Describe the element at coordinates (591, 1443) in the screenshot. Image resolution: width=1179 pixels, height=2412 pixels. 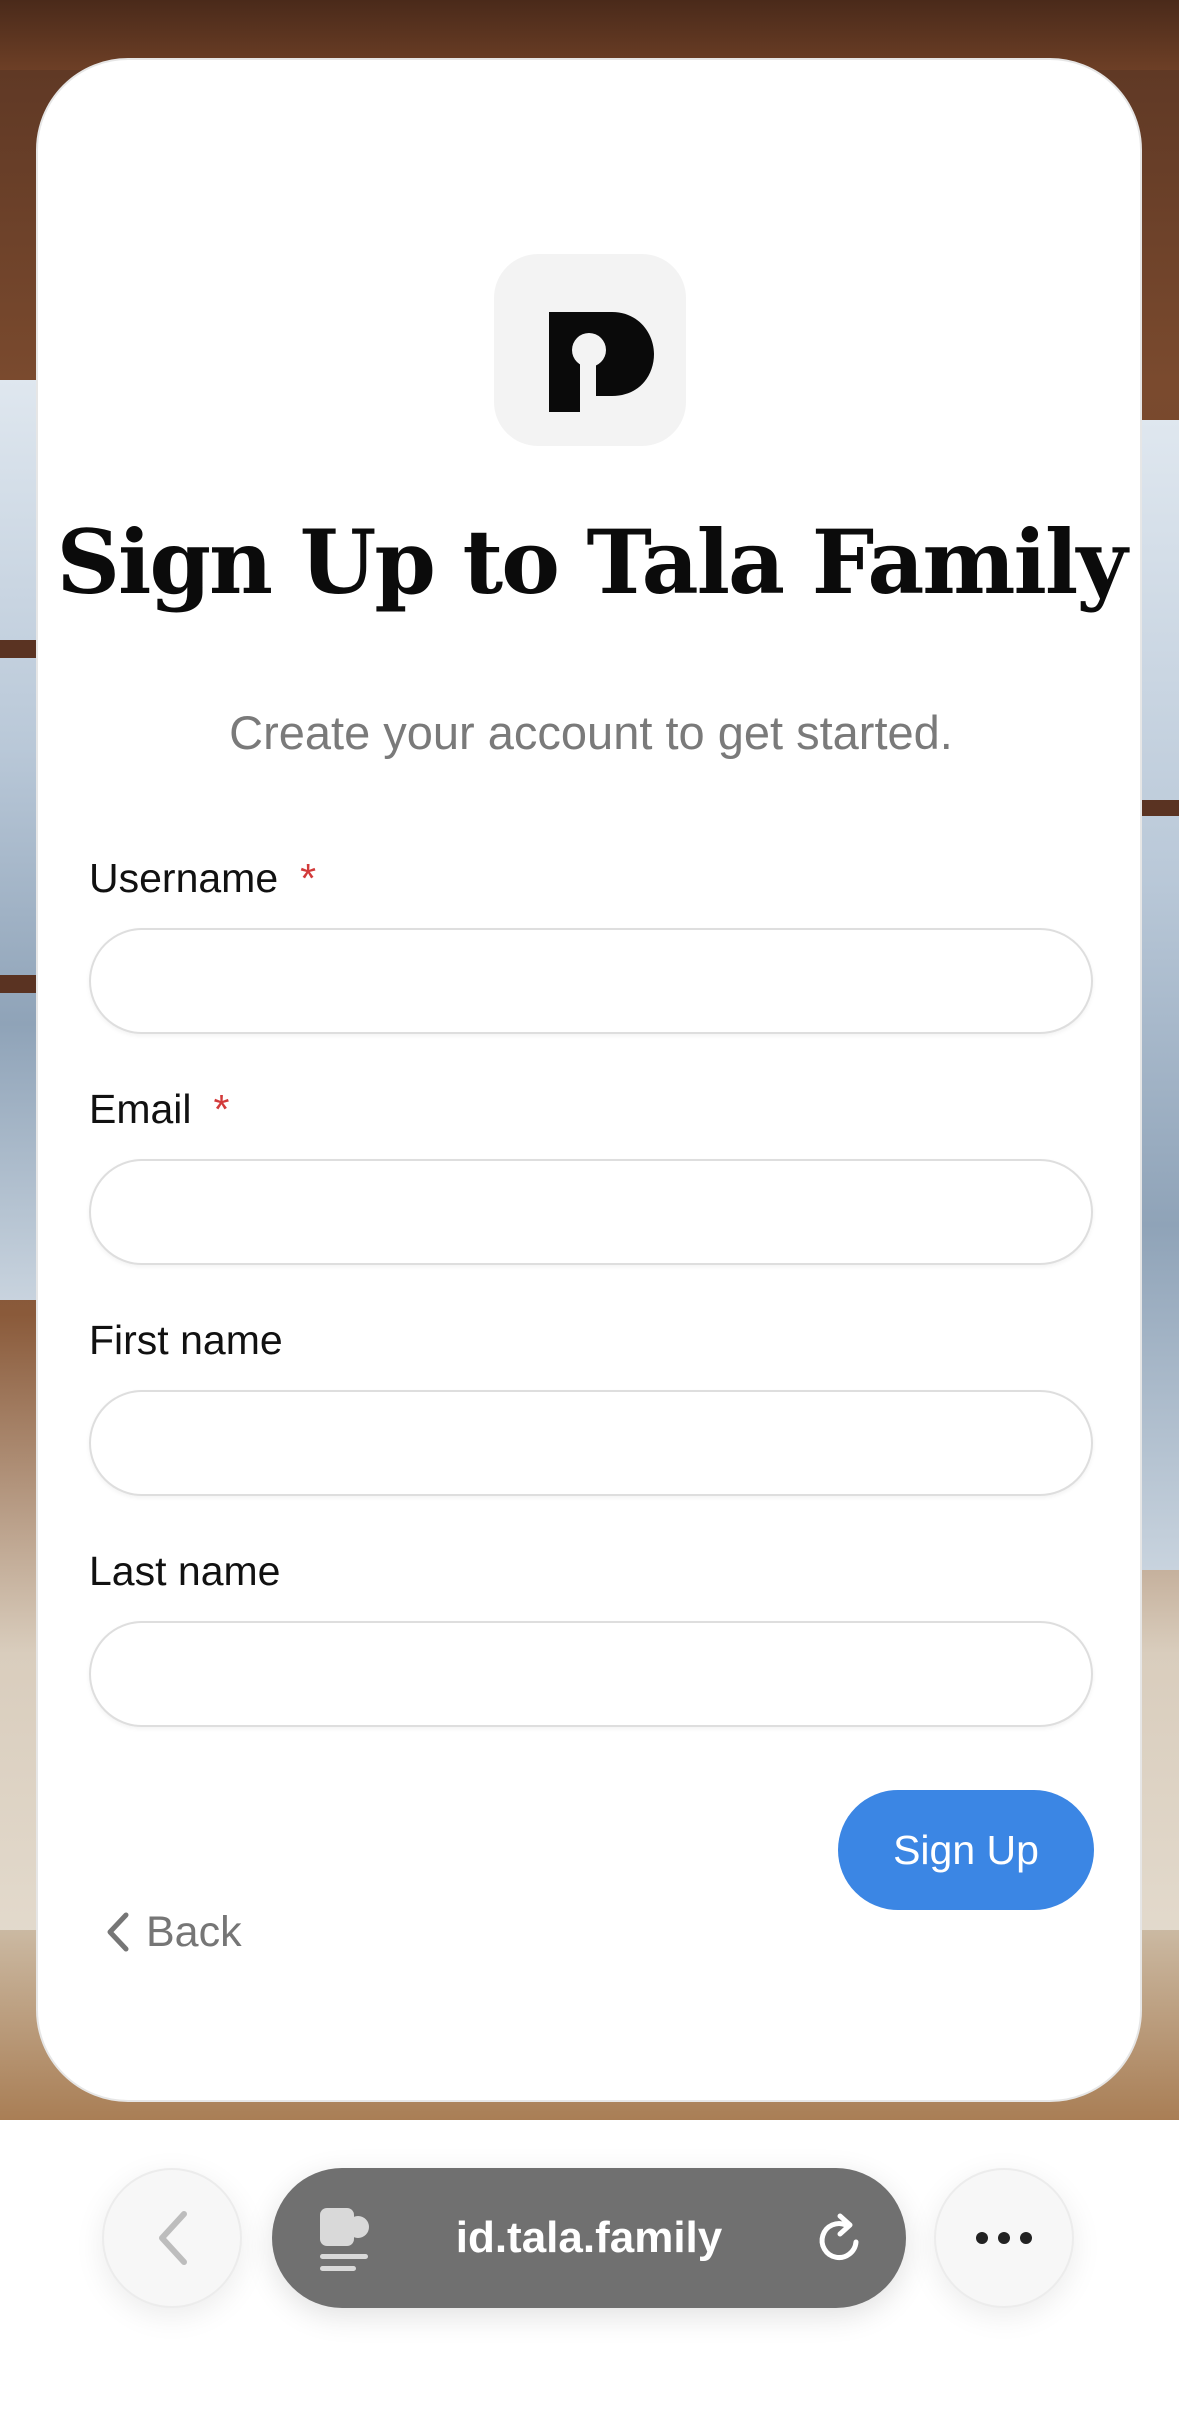
I see `first-name-input` at that location.